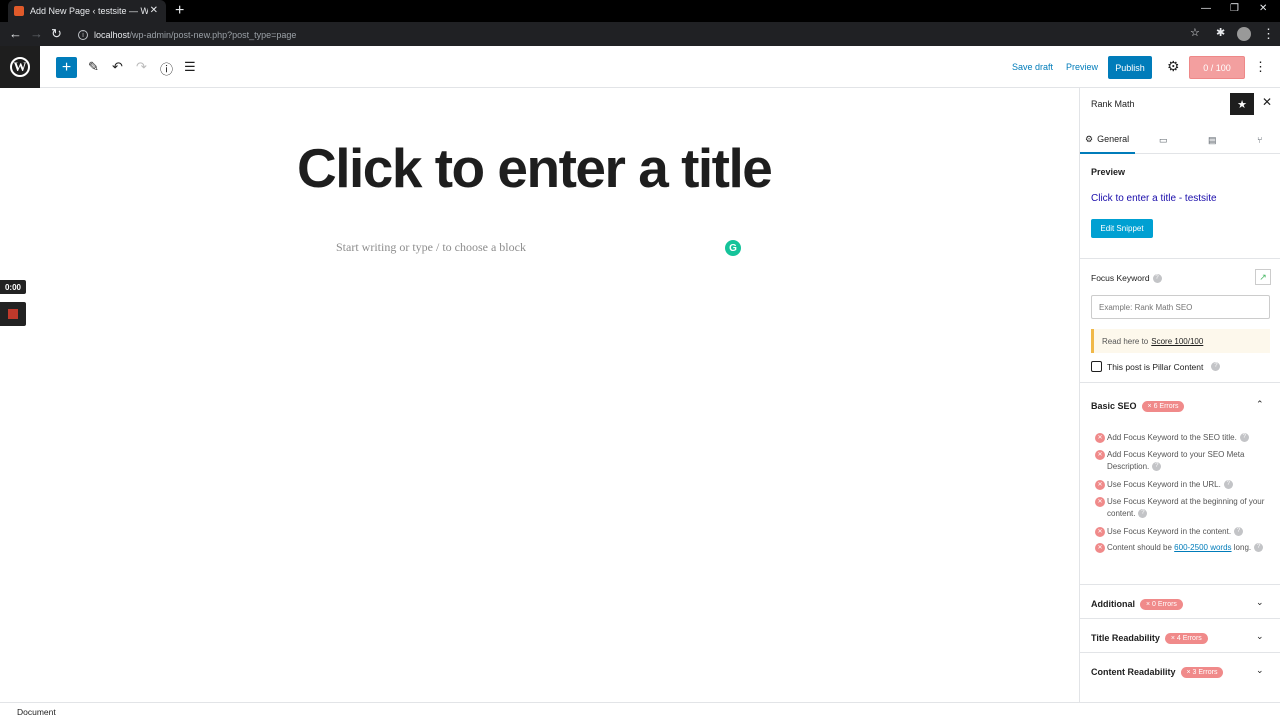 The width and height of the screenshot is (1280, 720). I want to click on publish-button: Publish, so click(1130, 67).